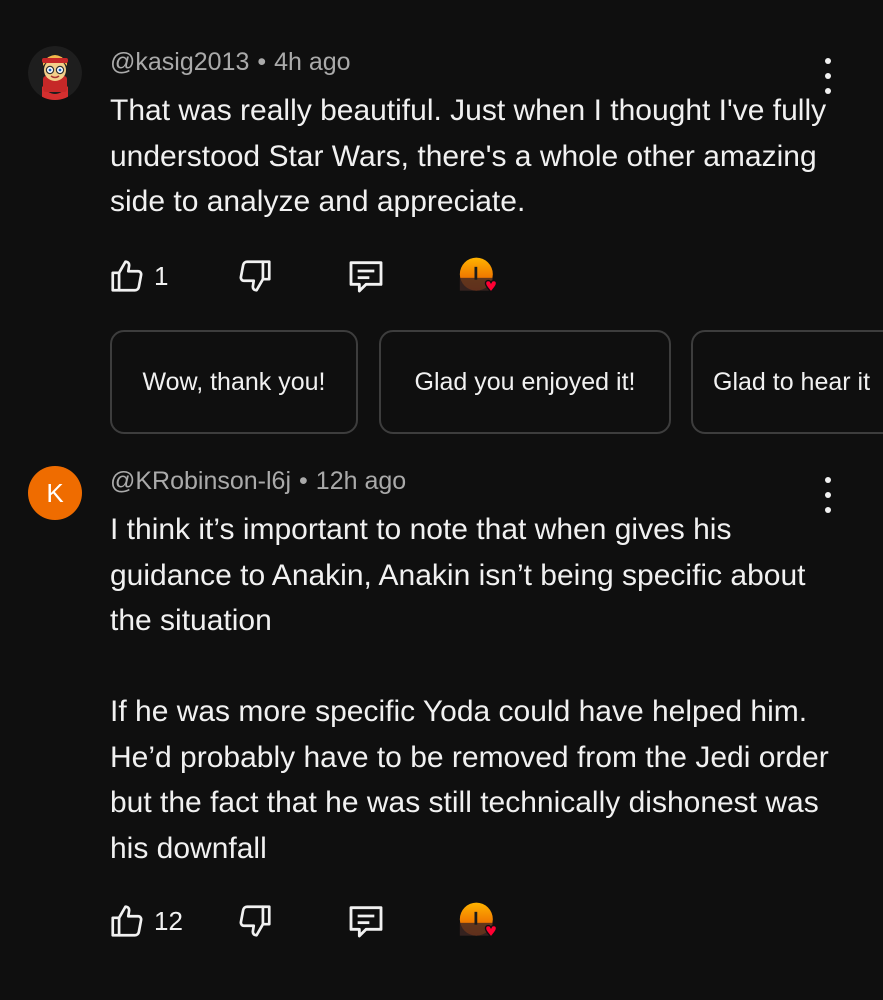 The width and height of the screenshot is (883, 1000). I want to click on suggested-reply-chip: Glad you enjoyed it!, so click(525, 382).